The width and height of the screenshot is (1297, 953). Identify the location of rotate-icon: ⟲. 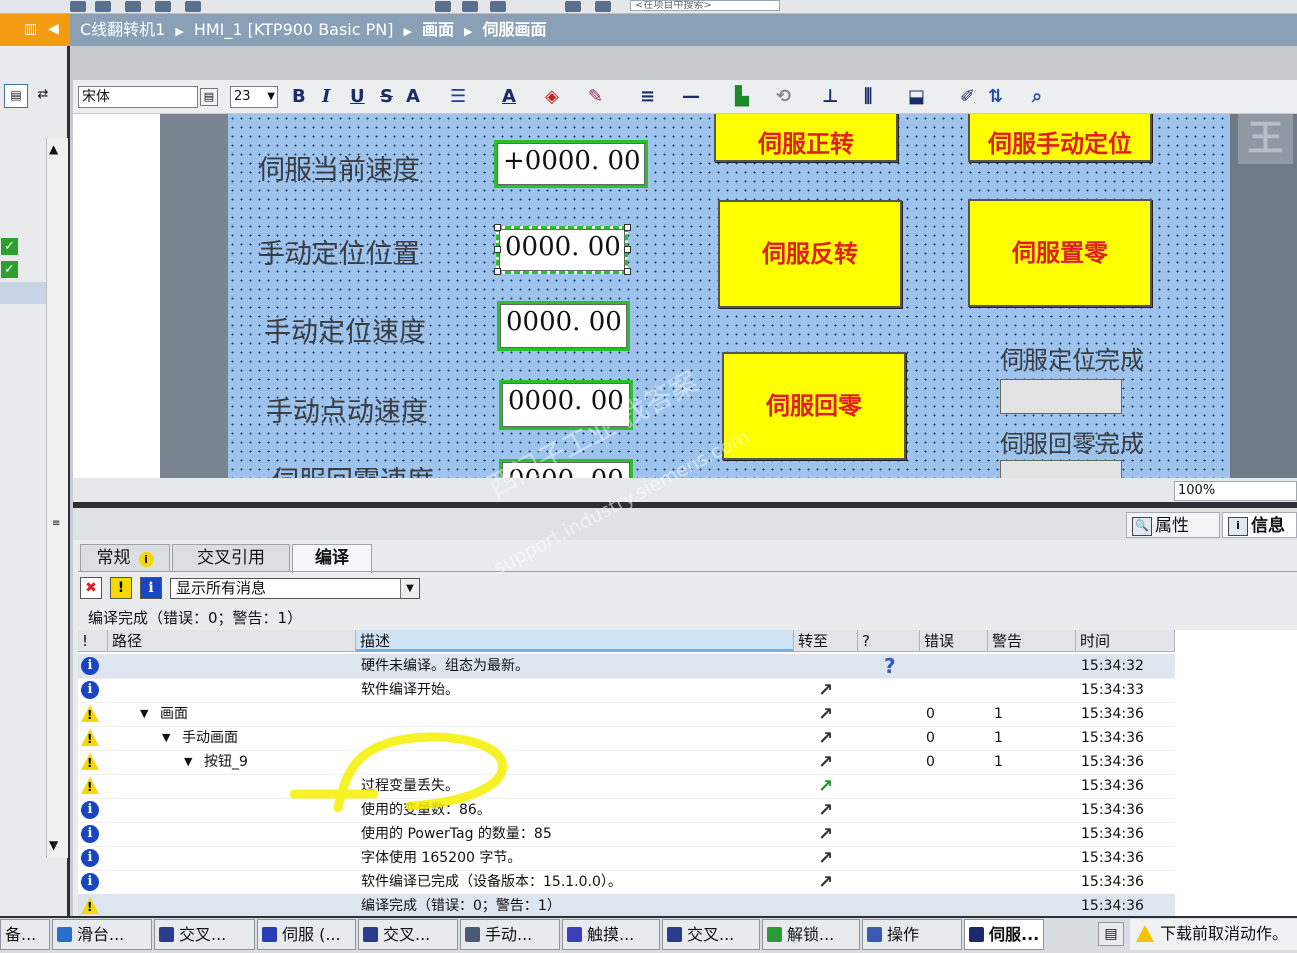
(783, 97).